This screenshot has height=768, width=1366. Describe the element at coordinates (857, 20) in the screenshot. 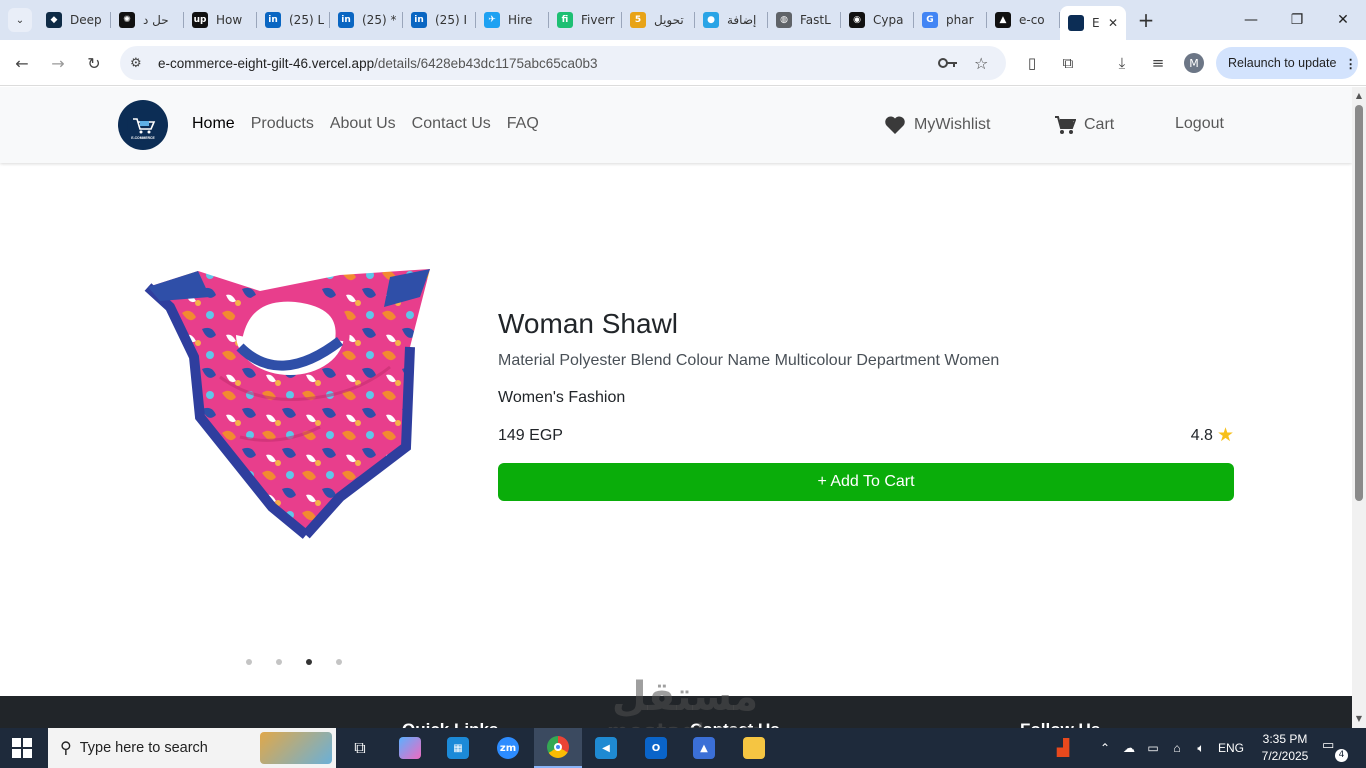

I see `github-icon: ◉` at that location.